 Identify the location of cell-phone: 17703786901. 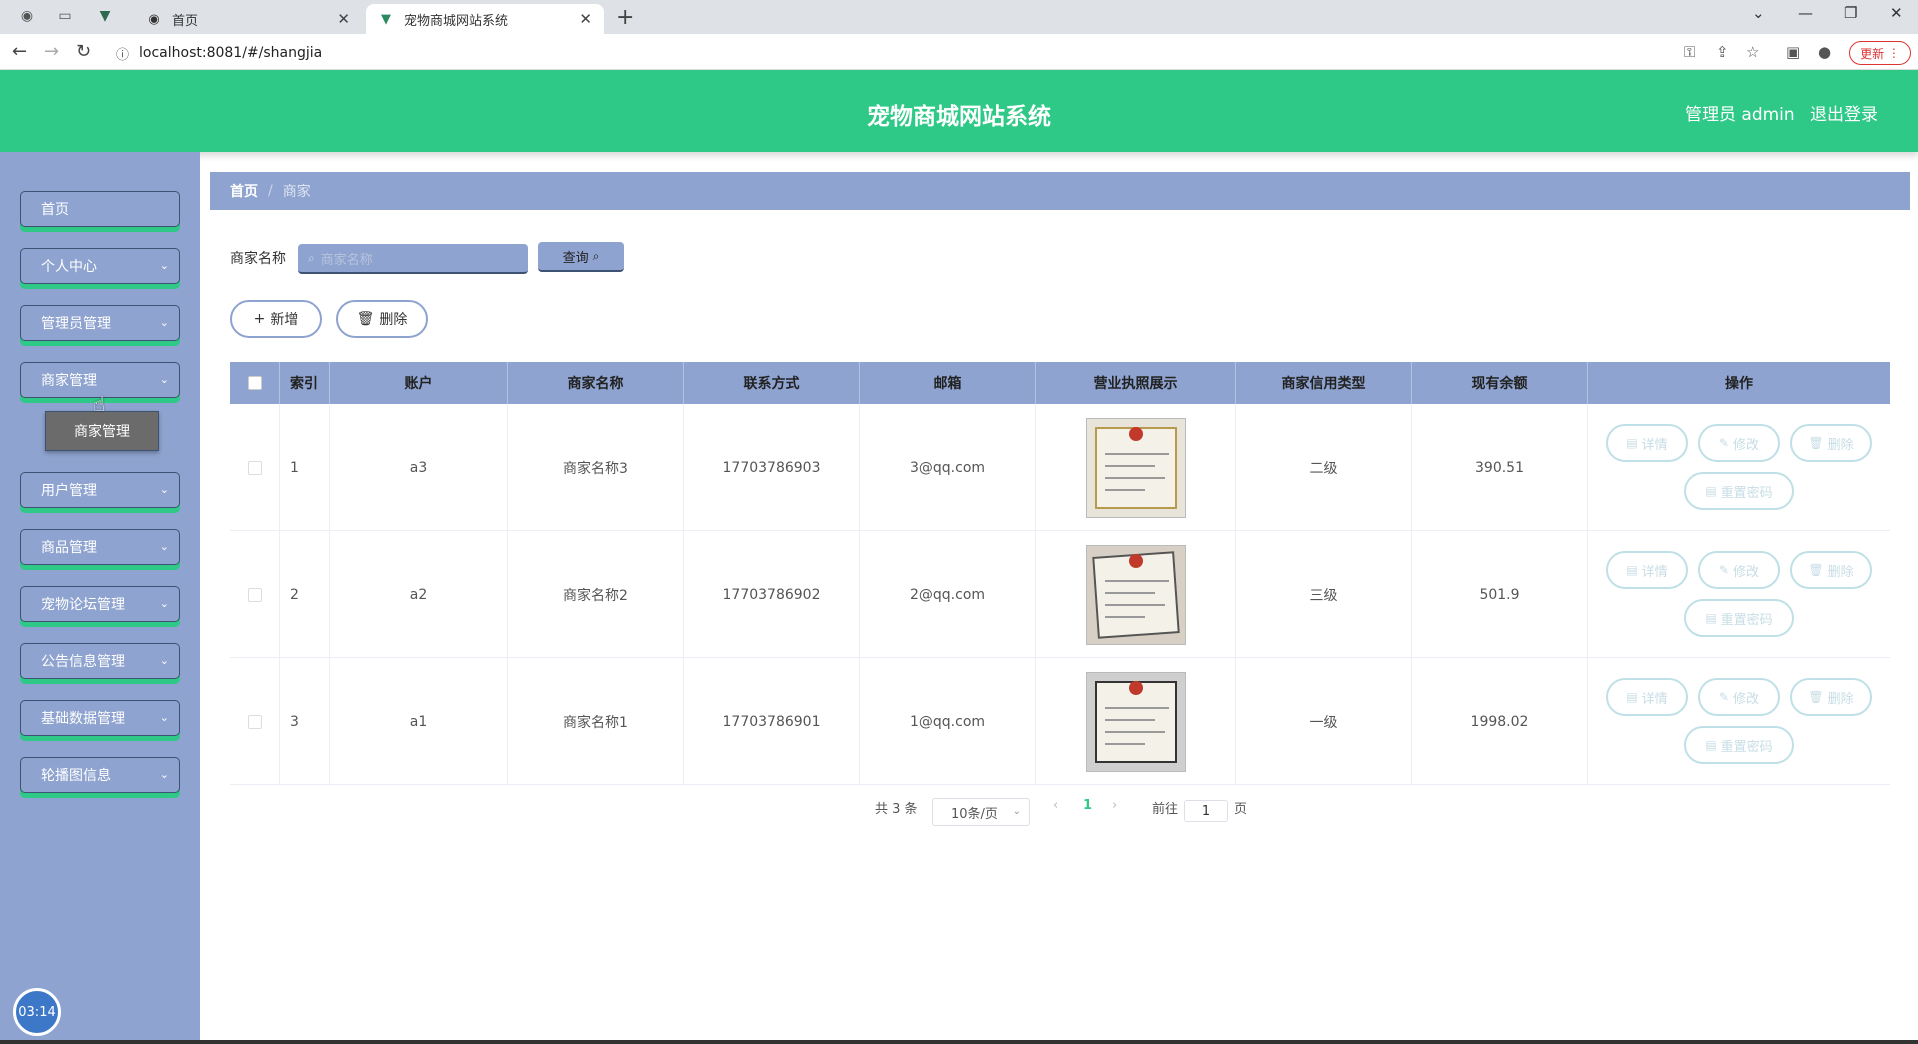
(772, 721).